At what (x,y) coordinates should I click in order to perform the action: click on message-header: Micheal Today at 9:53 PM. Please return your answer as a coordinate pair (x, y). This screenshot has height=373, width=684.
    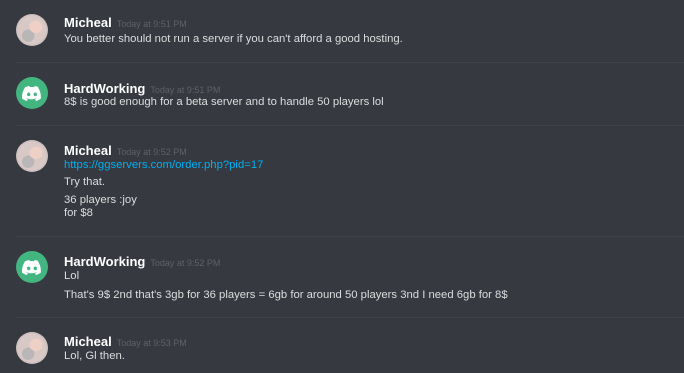
    Looking at the image, I should click on (125, 340).